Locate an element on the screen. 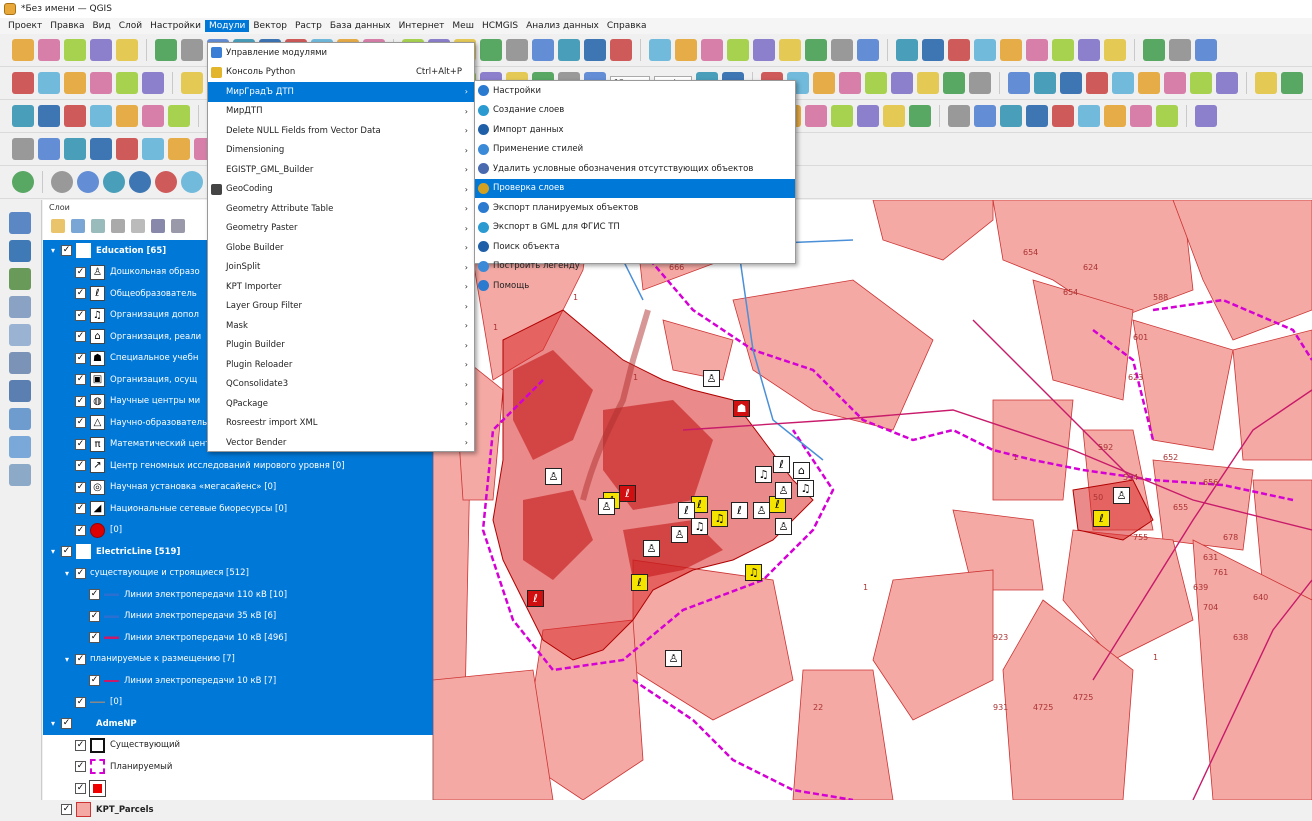 The width and height of the screenshot is (1312, 821). submenu-item: Создание слоев is located at coordinates (635, 111).